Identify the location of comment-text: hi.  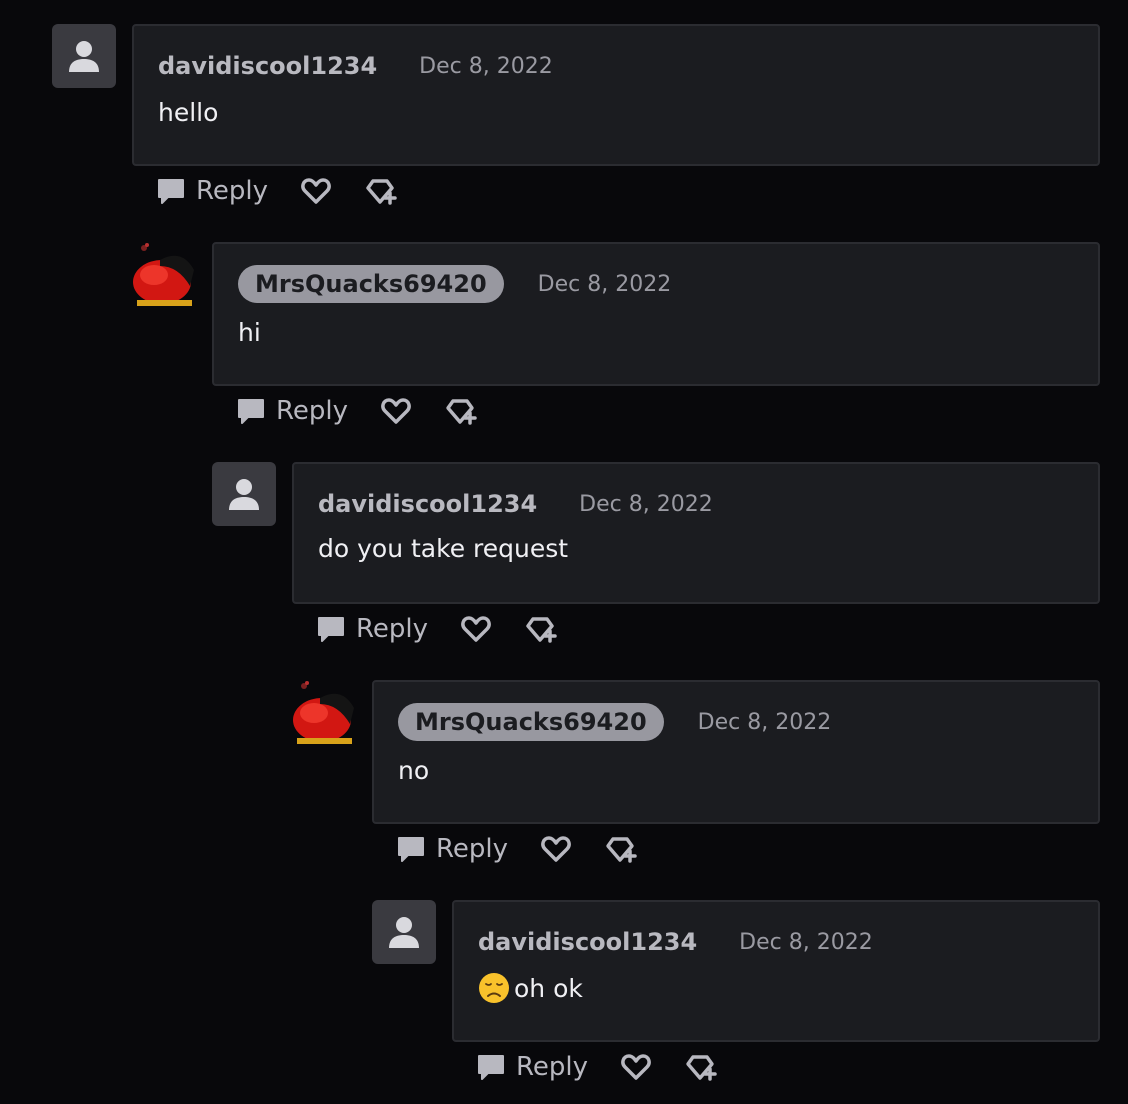
(249, 332).